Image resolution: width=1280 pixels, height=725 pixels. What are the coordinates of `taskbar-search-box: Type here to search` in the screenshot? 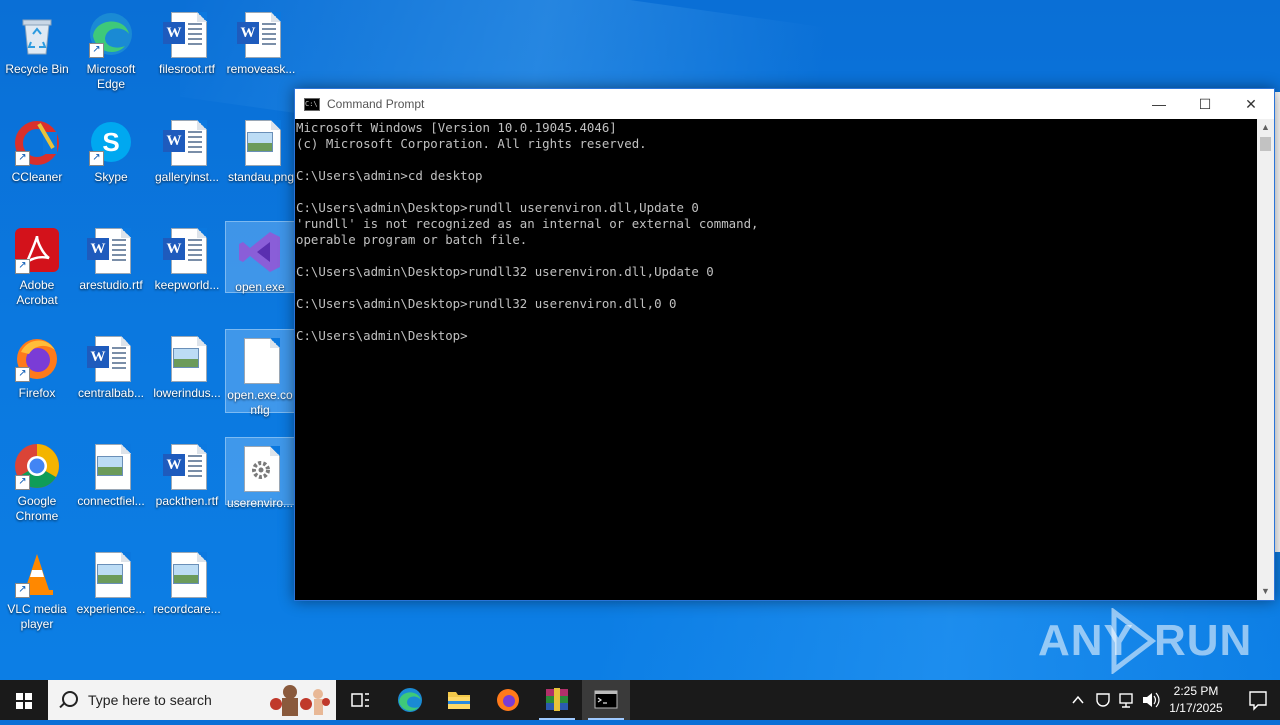 It's located at (192, 700).